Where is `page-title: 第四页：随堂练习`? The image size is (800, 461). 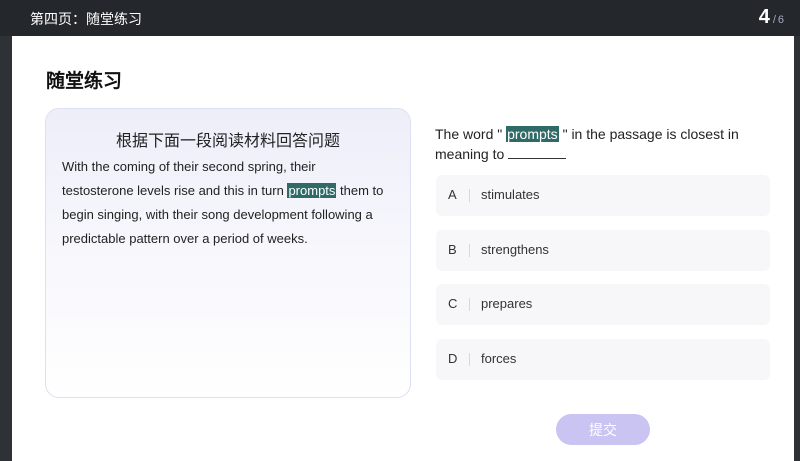
page-title: 第四页：随堂练习 is located at coordinates (86, 20).